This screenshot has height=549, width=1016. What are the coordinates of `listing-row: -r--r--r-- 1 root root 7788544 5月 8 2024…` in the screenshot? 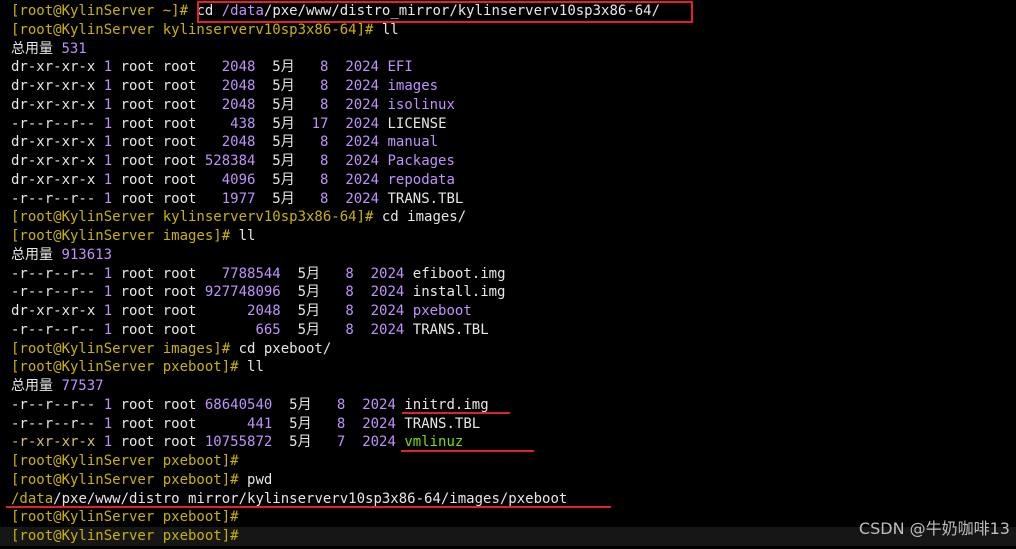 It's located at (508, 274).